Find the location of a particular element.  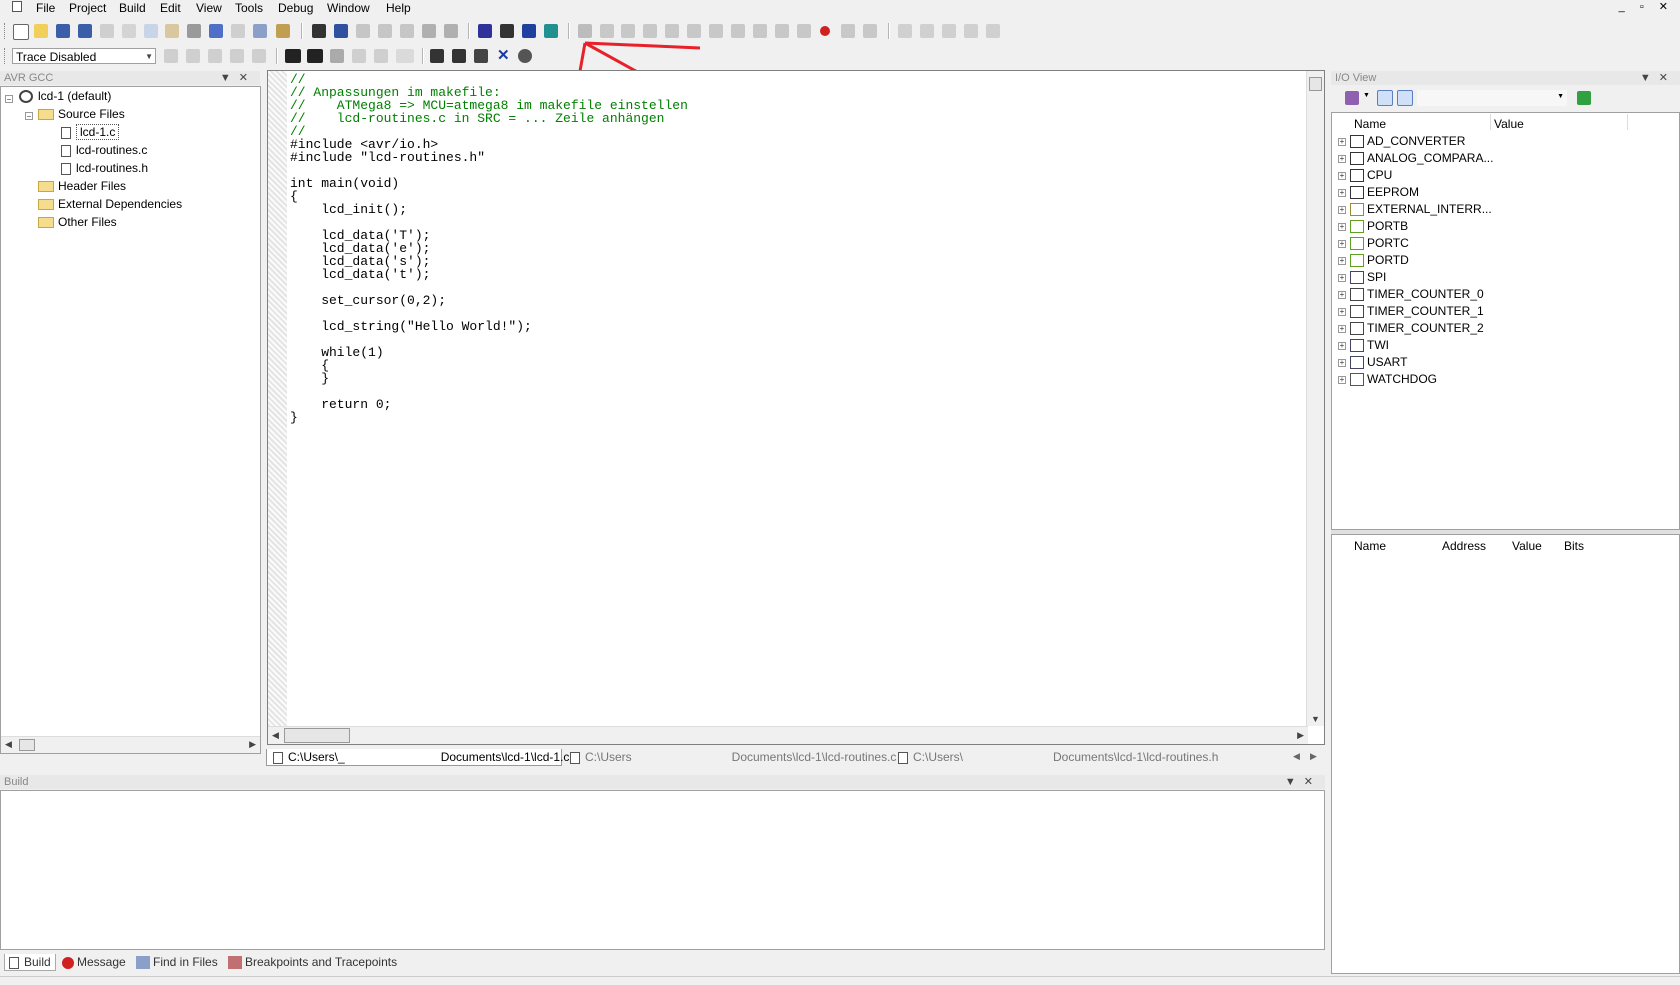

tab-message: Message is located at coordinates (94, 962).